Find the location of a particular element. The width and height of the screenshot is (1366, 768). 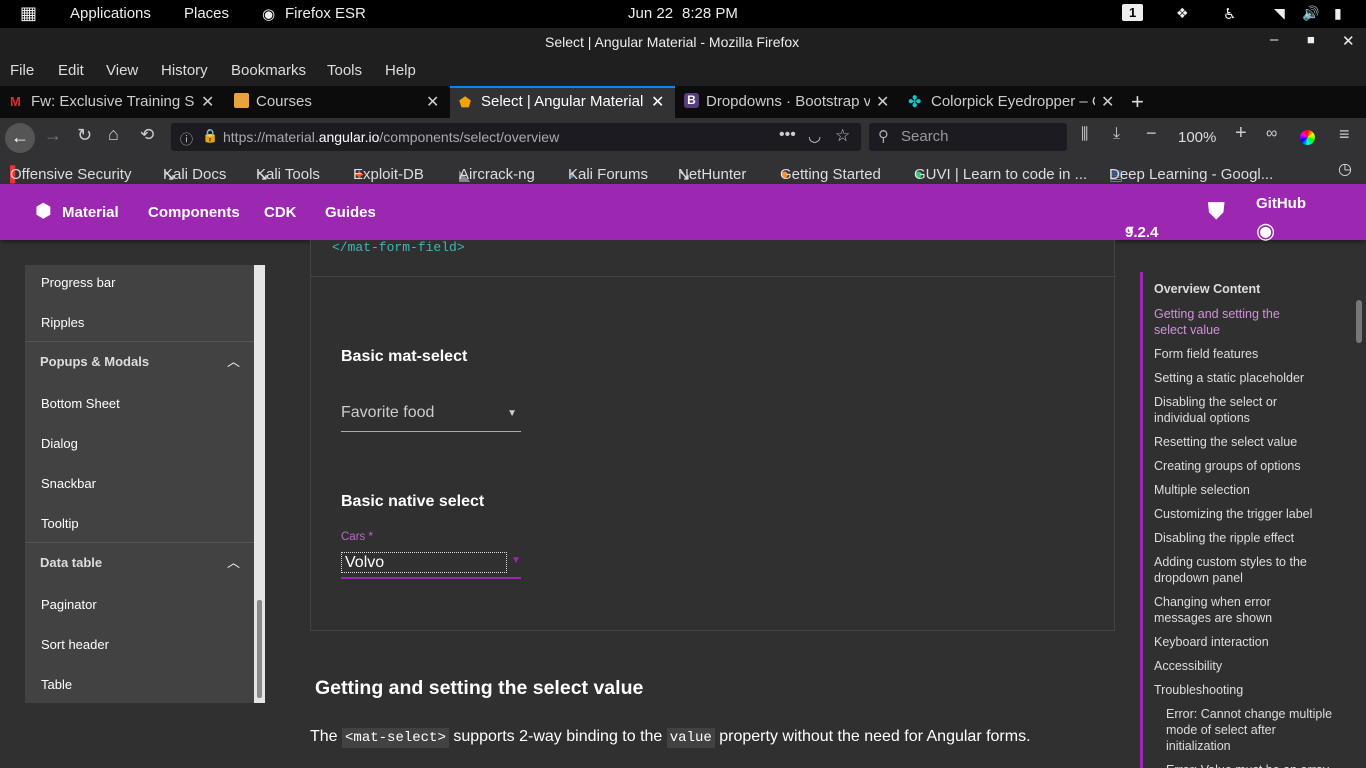

toc-link: Troubleshooting is located at coordinates (1244, 690).